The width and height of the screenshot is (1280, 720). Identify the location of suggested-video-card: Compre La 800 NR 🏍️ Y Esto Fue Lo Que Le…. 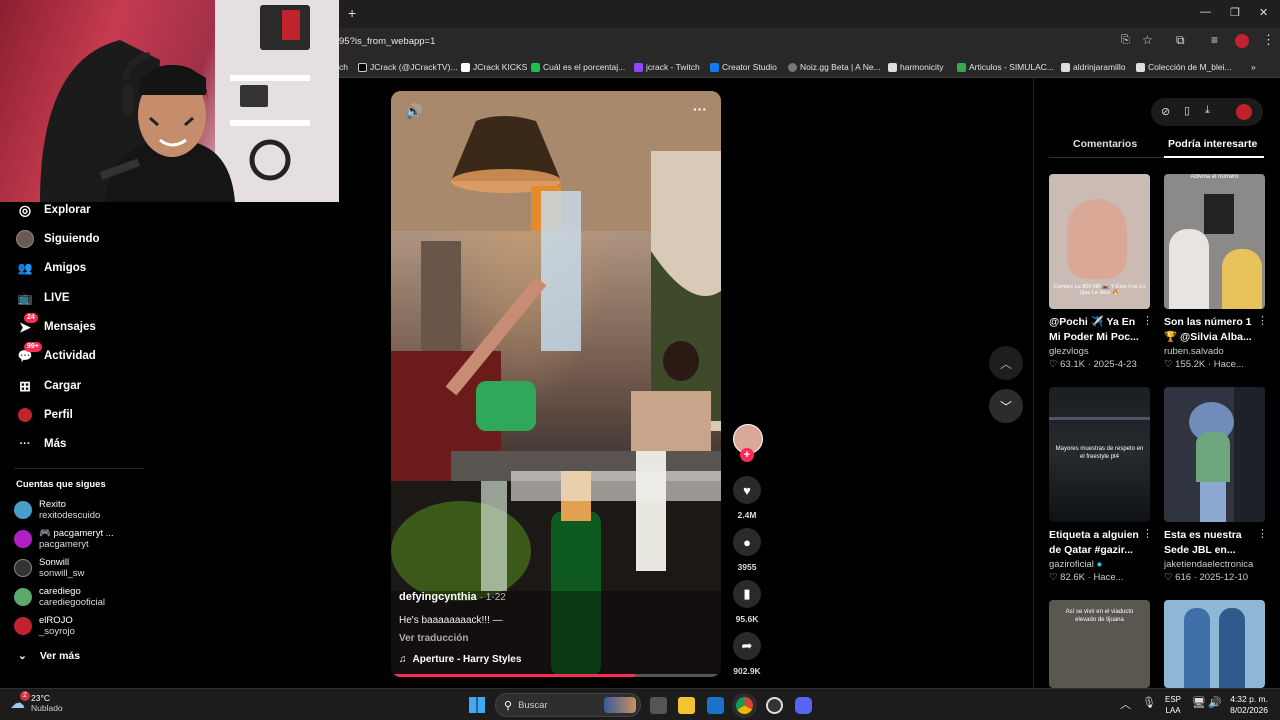
(1101, 272).